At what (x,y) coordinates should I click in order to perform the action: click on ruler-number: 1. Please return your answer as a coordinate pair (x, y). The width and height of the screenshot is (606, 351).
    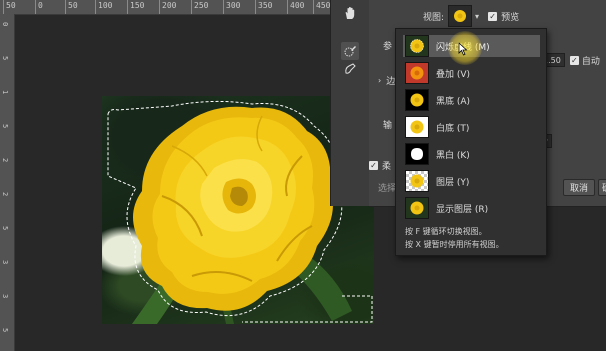
    Looking at the image, I should click on (5, 92).